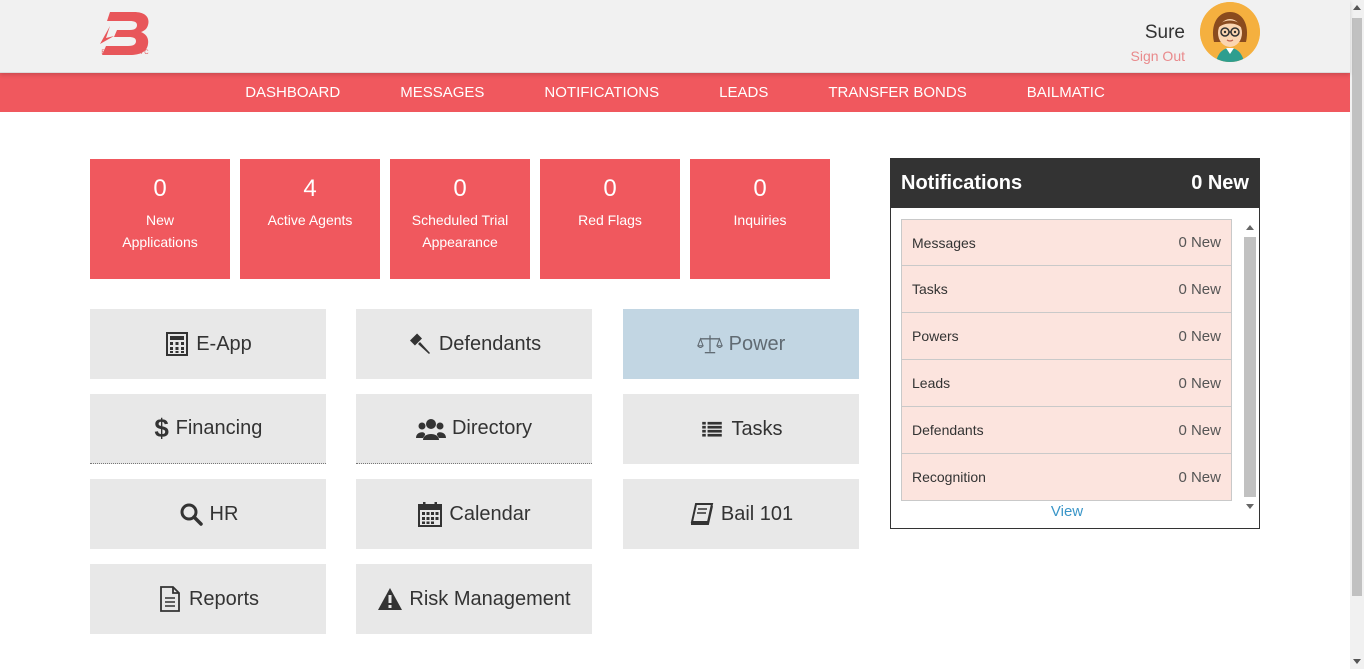 This screenshot has height=669, width=1364. What do you see at coordinates (1066, 92) in the screenshot?
I see `nav-bailmatic: BAILMATIC` at bounding box center [1066, 92].